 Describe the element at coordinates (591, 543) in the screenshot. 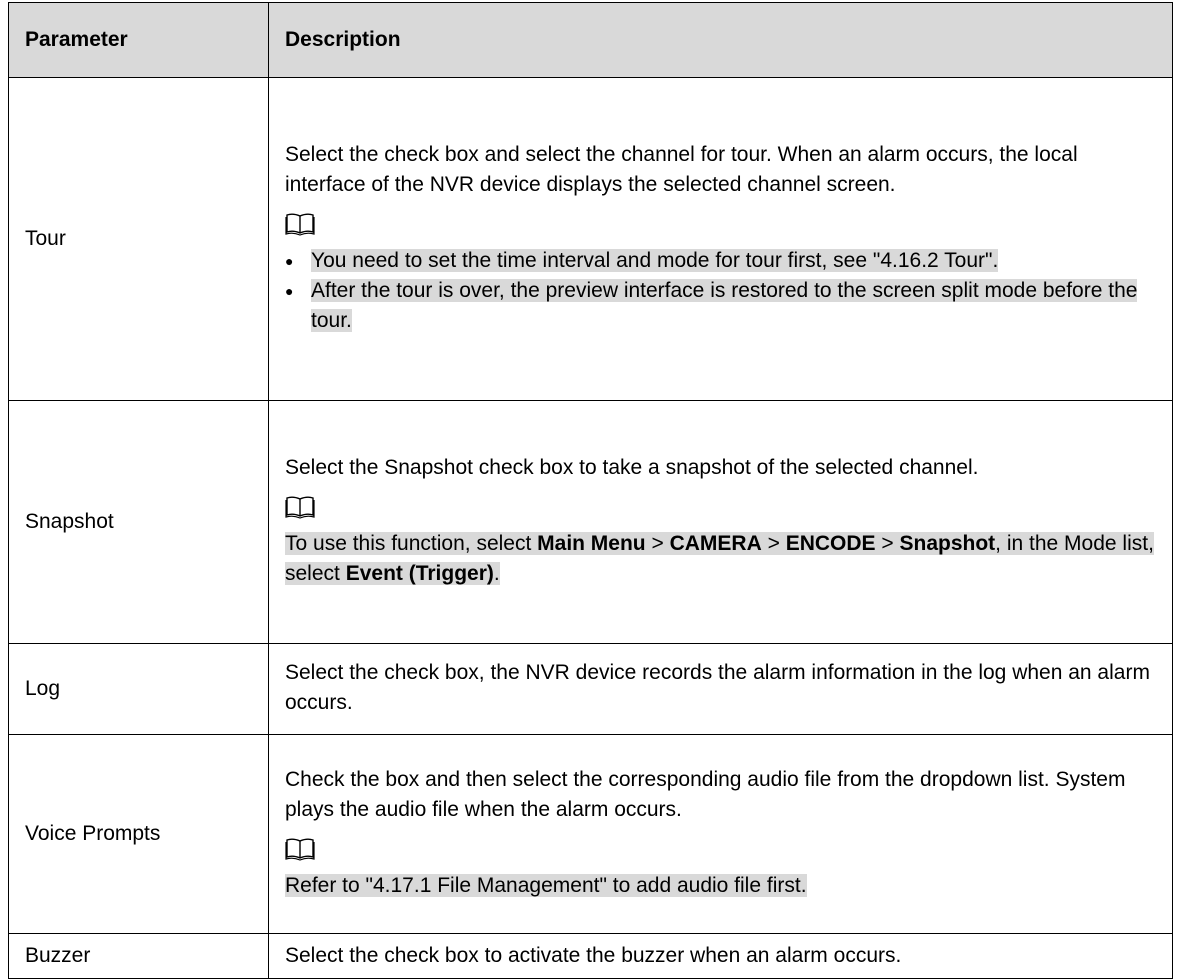

I see `menu-main-menu: Main Menu` at that location.